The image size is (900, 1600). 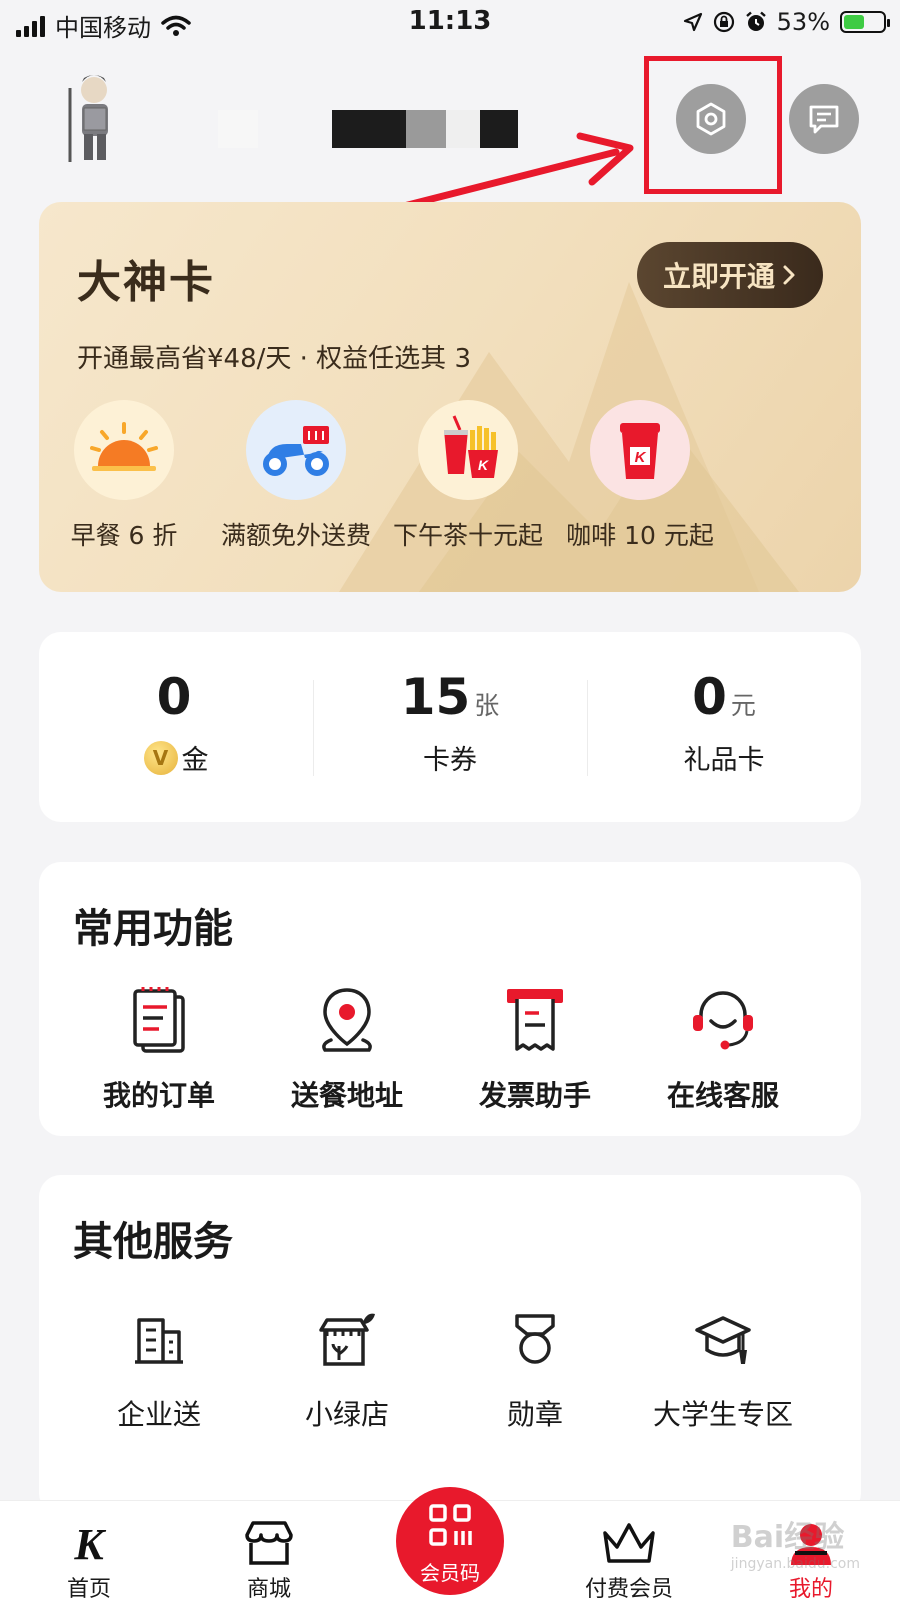 I want to click on order-list-icon, so click(x=159, y=1021).